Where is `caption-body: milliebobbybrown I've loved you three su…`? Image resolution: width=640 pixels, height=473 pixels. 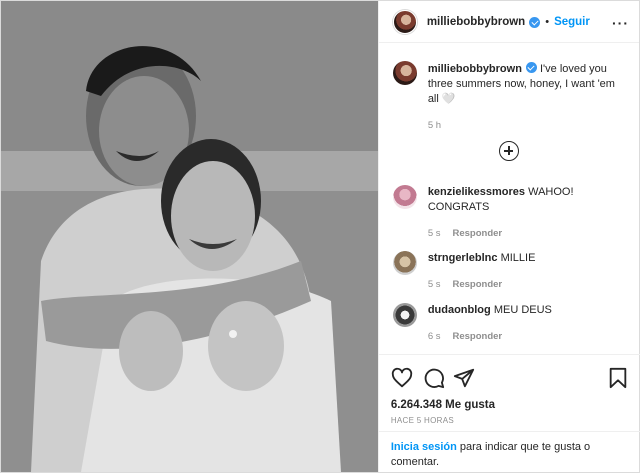
caption-body: milliebobbybrown I've loved you three su… is located at coordinates (528, 97).